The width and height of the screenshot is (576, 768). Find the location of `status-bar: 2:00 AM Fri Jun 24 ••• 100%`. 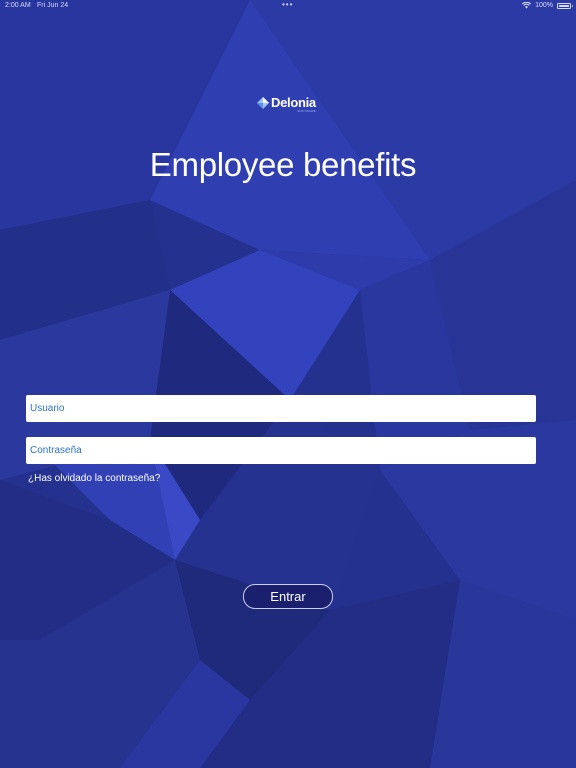

status-bar: 2:00 AM Fri Jun 24 ••• 100% is located at coordinates (288, 6).